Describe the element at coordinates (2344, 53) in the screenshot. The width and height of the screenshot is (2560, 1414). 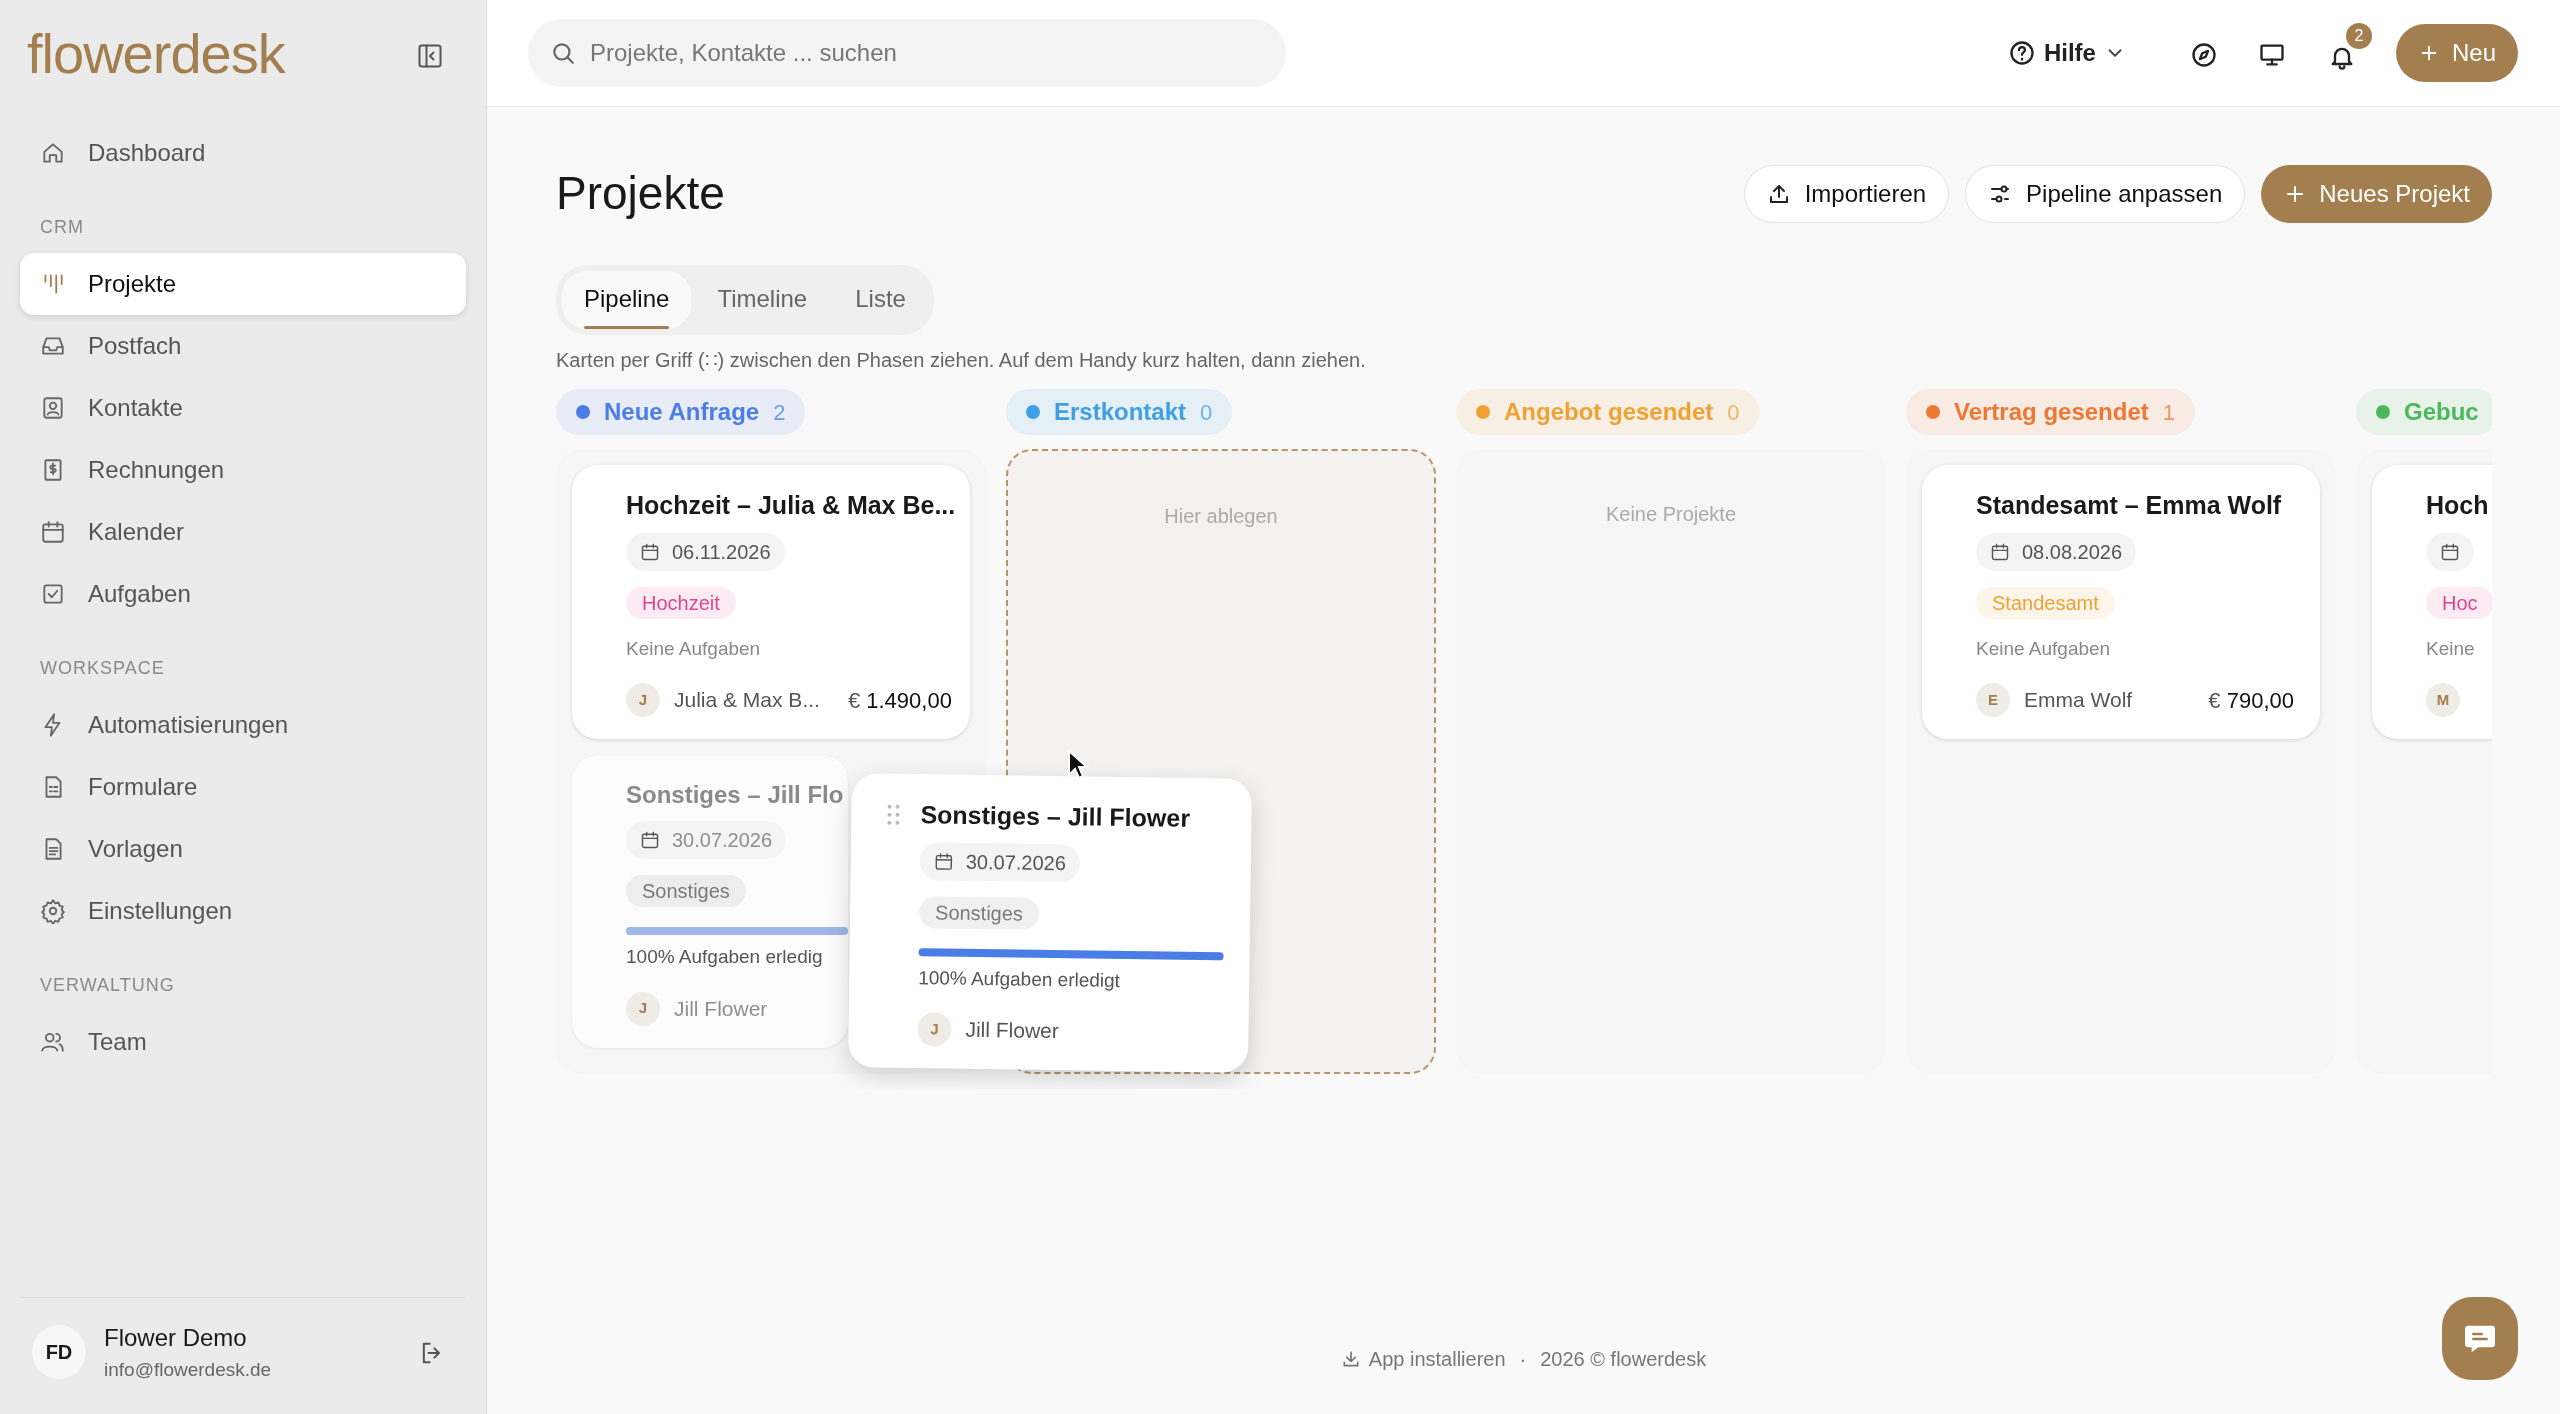
I see `notifications-button: 2` at that location.